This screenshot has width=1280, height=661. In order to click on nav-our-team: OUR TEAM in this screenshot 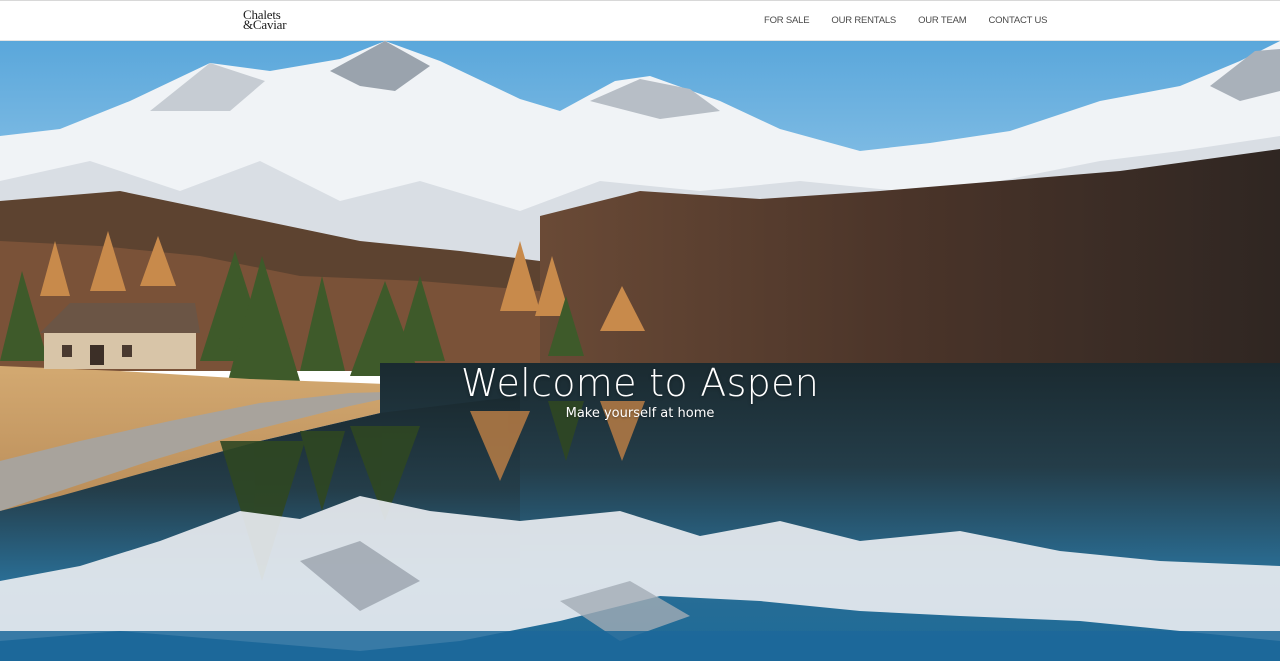, I will do `click(942, 20)`.